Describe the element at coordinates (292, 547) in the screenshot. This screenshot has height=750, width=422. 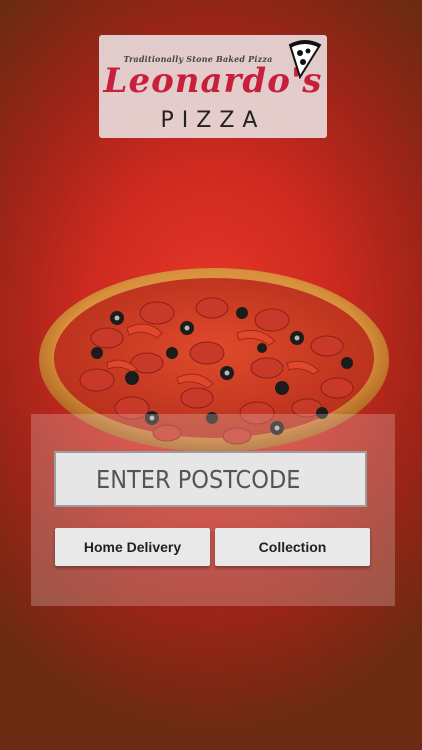
I see `collection-button: Collection` at that location.